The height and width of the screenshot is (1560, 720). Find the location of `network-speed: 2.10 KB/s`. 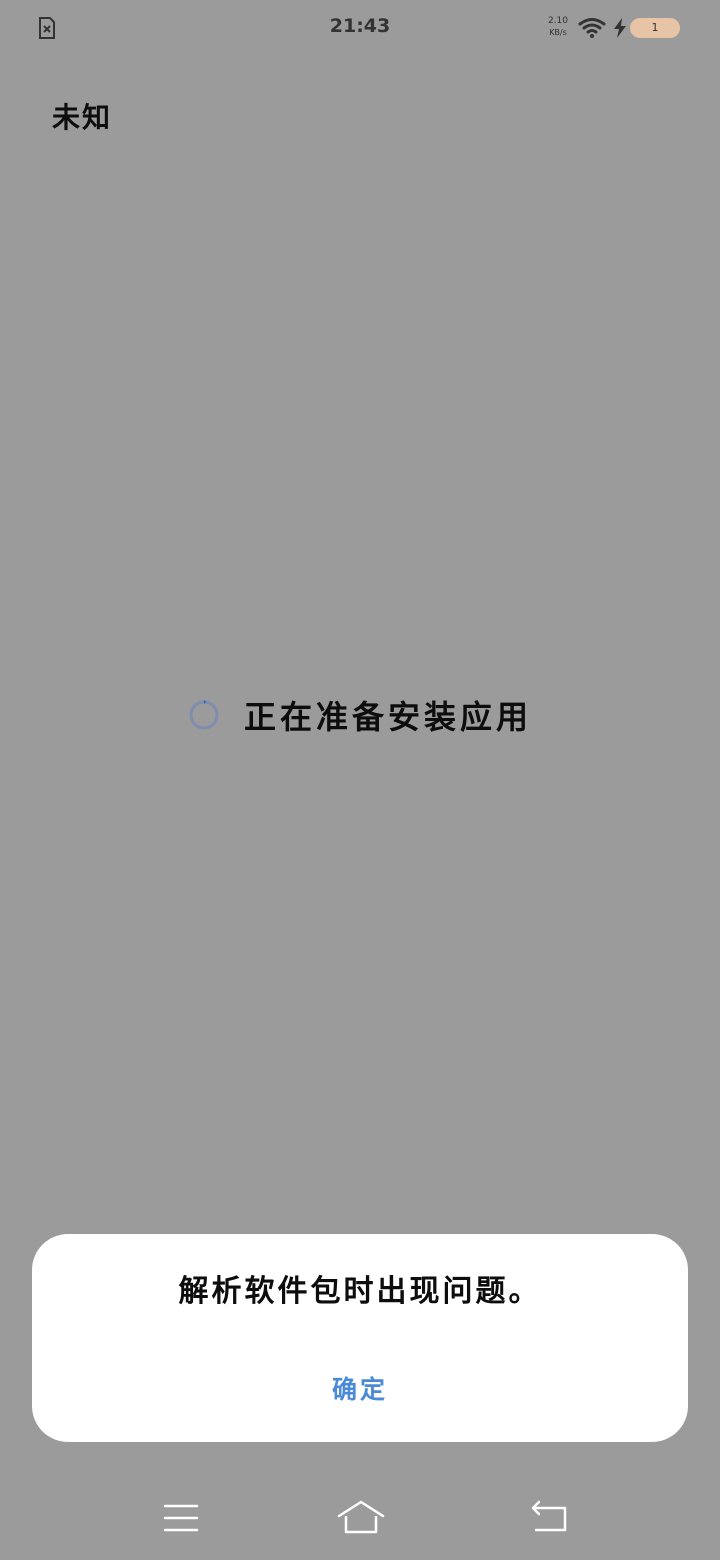

network-speed: 2.10 KB/s is located at coordinates (558, 27).